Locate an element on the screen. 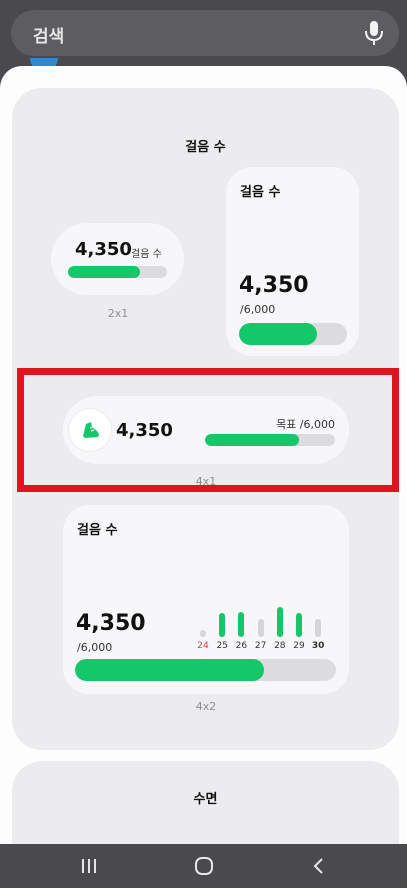 Image resolution: width=407 pixels, height=888 pixels. chart-day-label: 29 is located at coordinates (299, 646).